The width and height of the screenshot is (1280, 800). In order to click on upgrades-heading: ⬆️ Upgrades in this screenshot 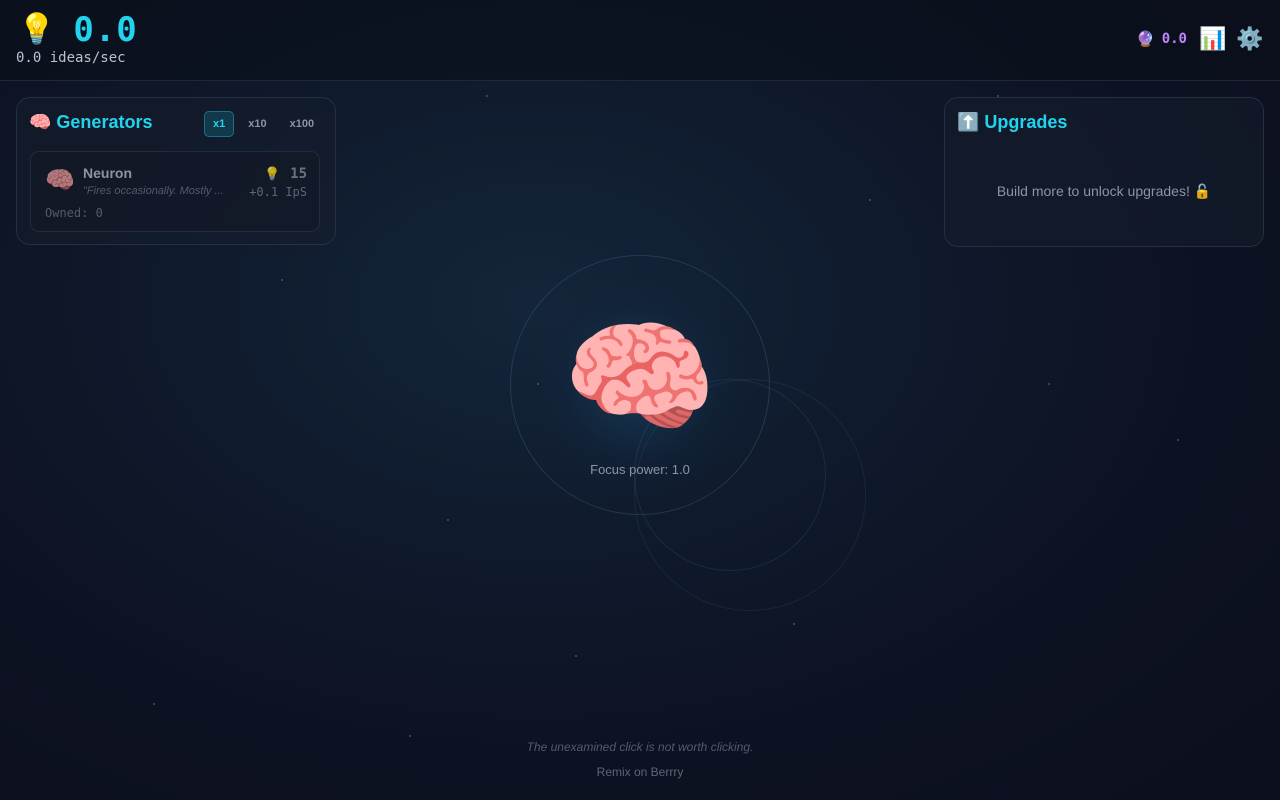, I will do `click(1012, 122)`.